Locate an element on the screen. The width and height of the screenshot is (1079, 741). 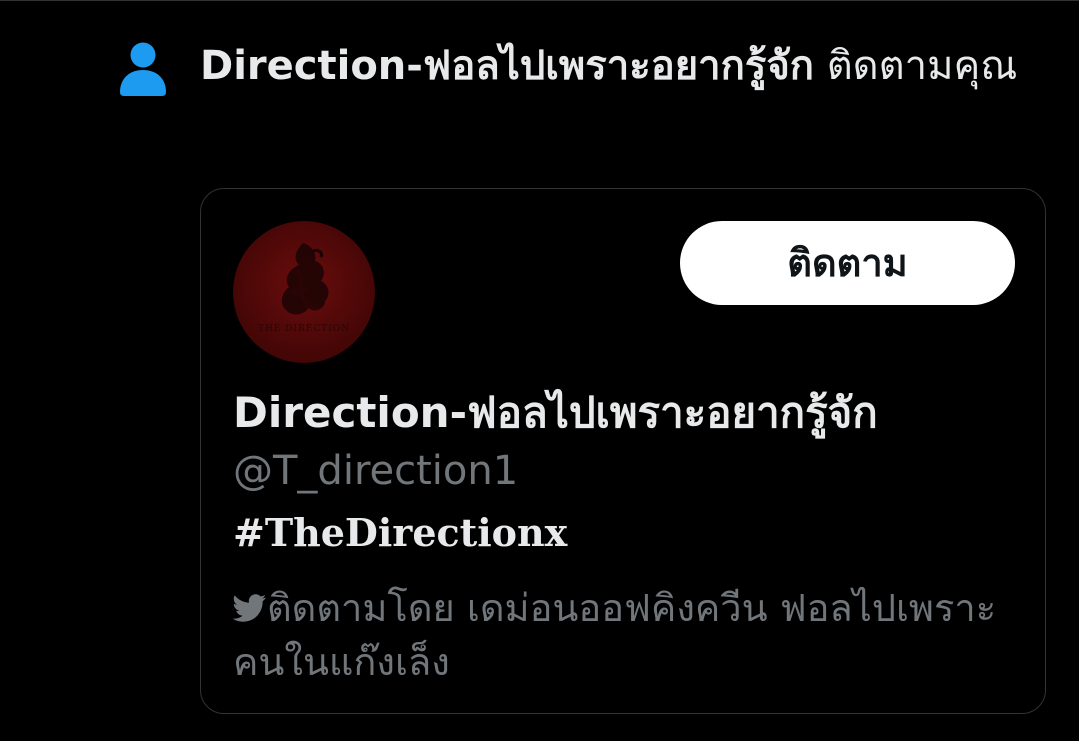
follow-button: ติดตาม is located at coordinates (847, 263).